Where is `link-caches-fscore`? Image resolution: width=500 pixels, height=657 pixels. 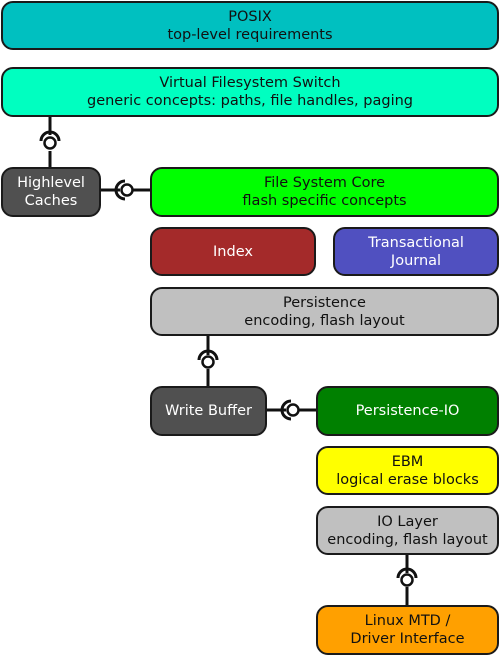 link-caches-fscore is located at coordinates (125, 190).